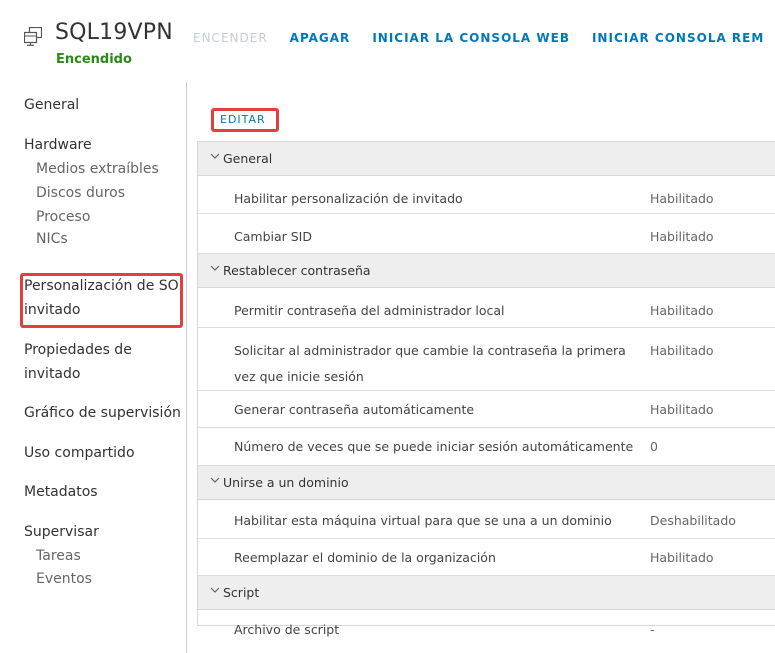  Describe the element at coordinates (486, 593) in the screenshot. I see `section-header-script: Script` at that location.